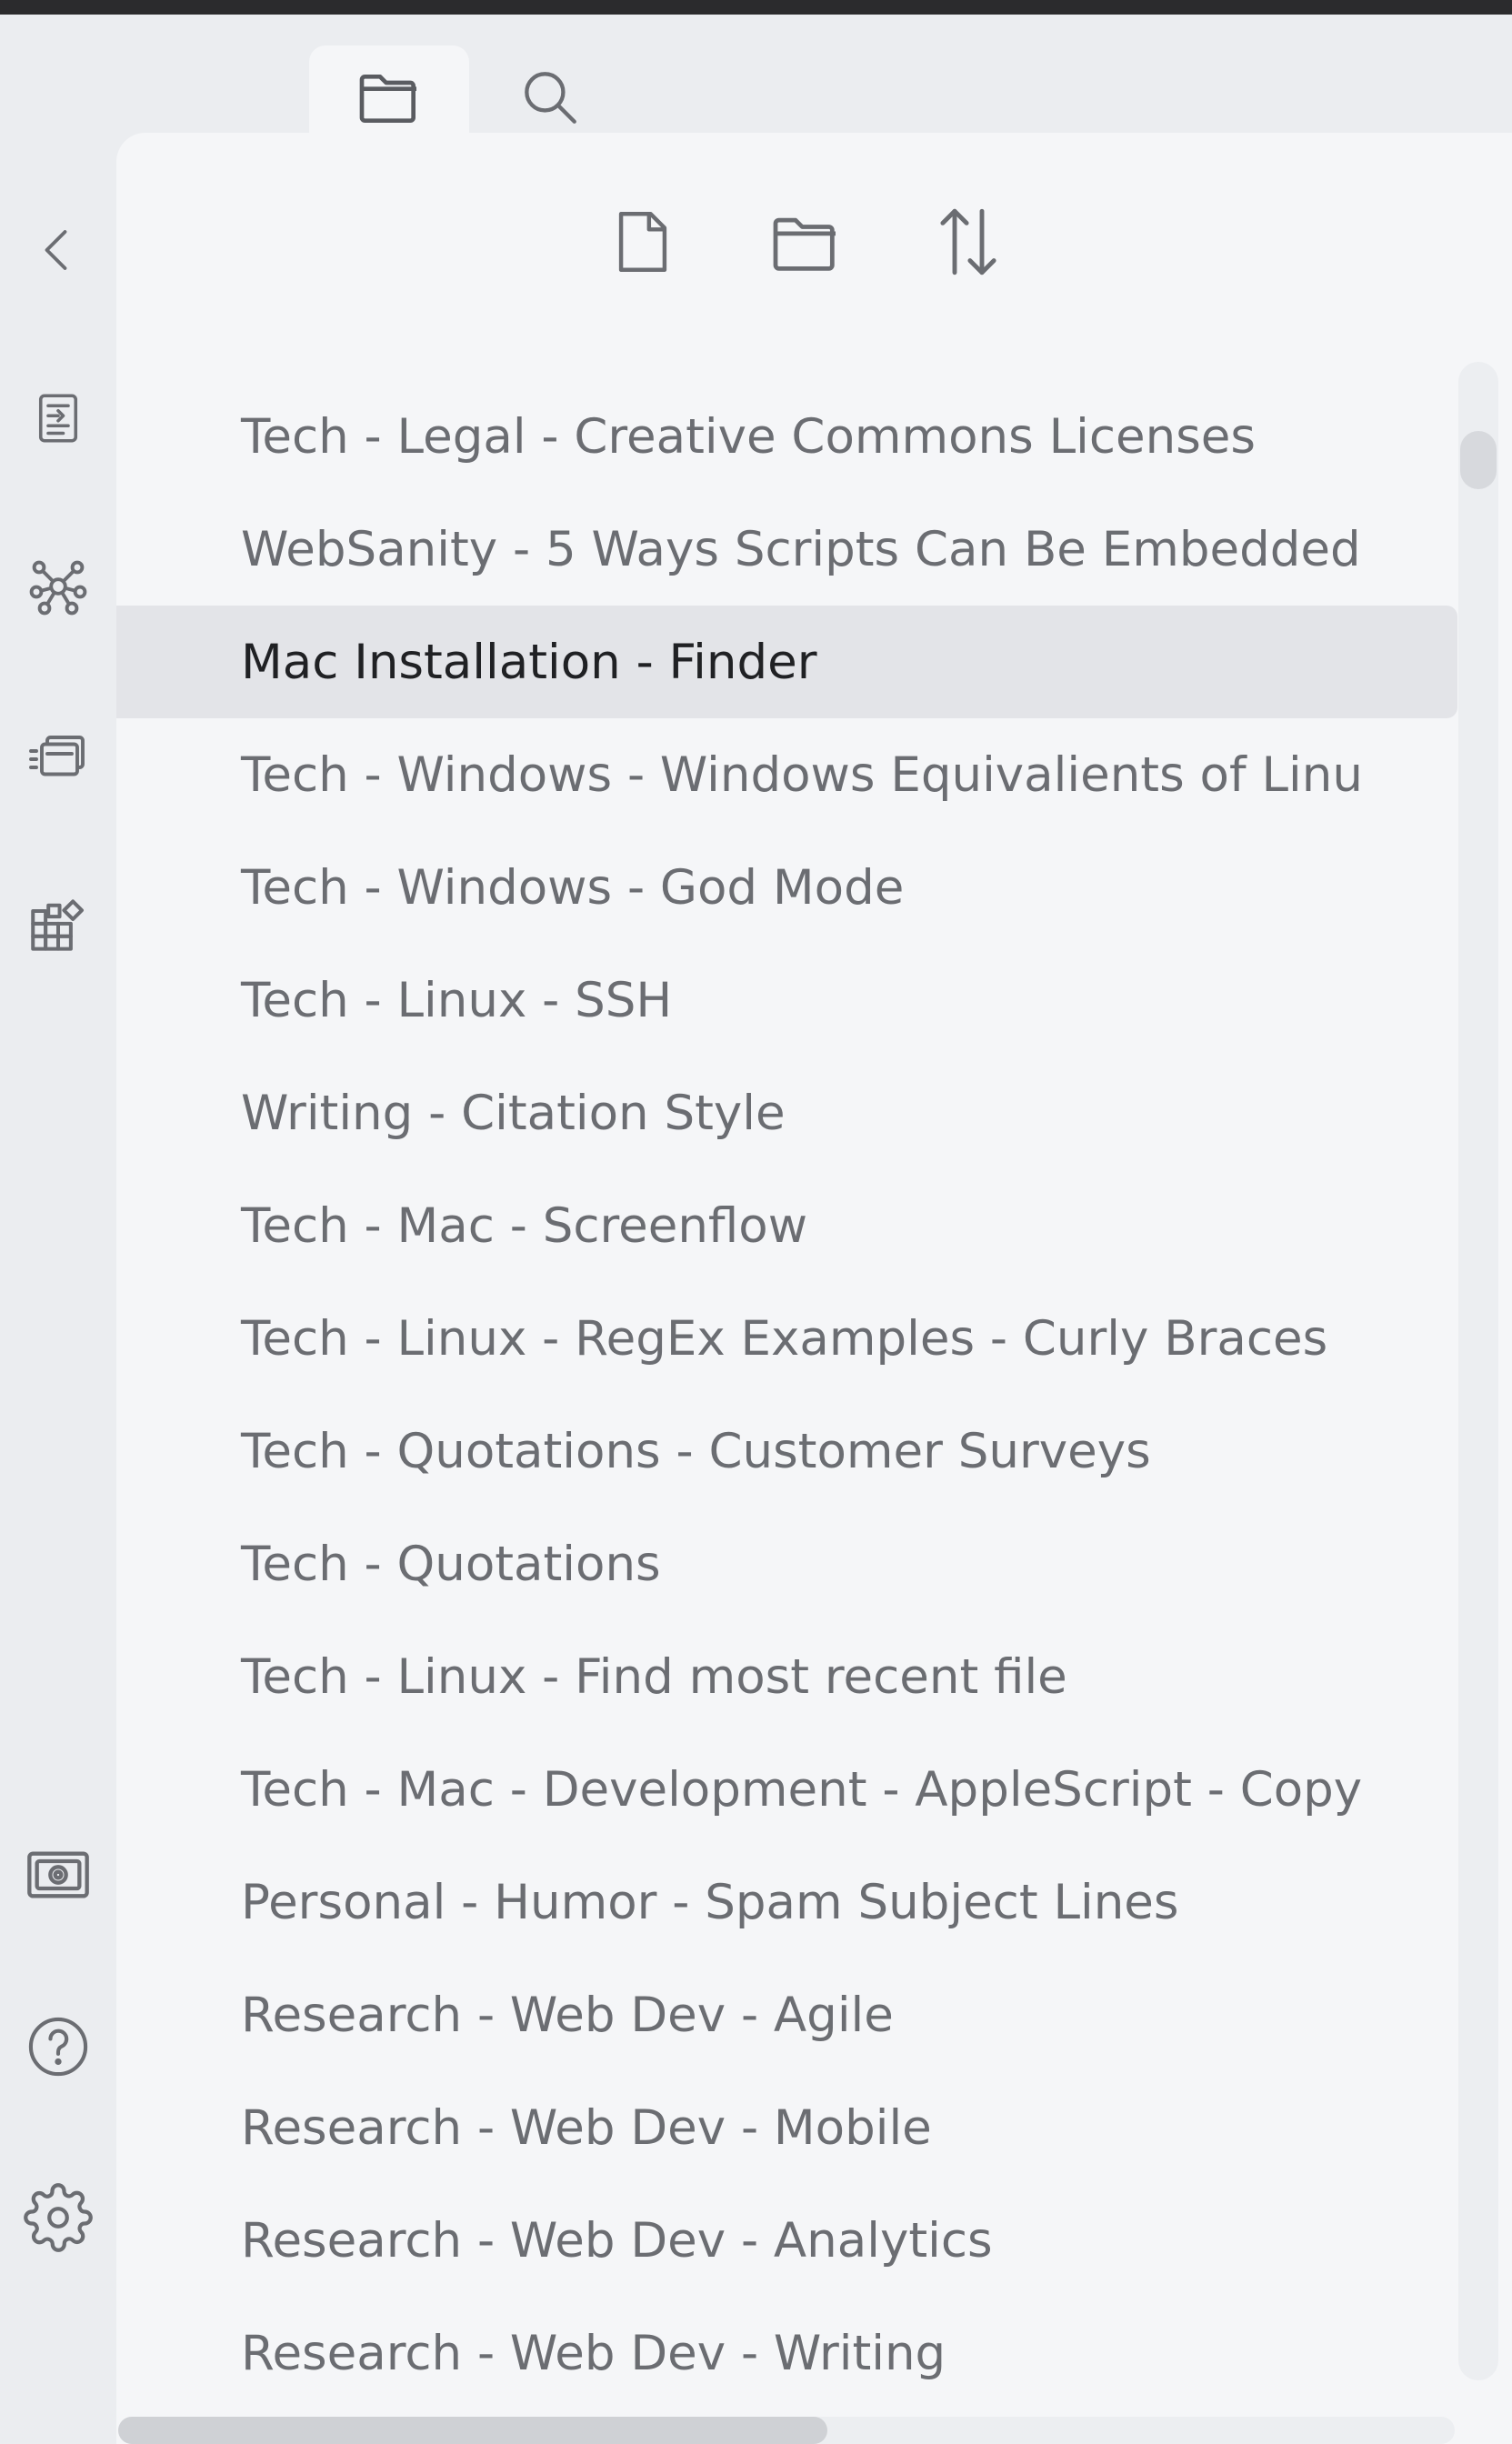 This screenshot has height=2444, width=1512. Describe the element at coordinates (59, 586) in the screenshot. I see `graph-view-icon` at that location.